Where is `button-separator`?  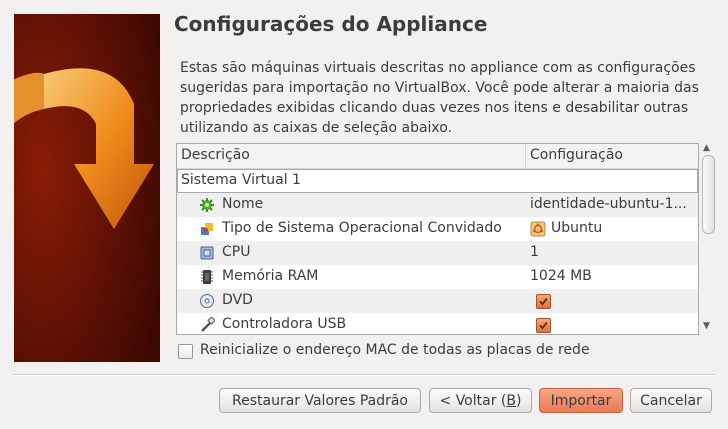 button-separator is located at coordinates (364, 375).